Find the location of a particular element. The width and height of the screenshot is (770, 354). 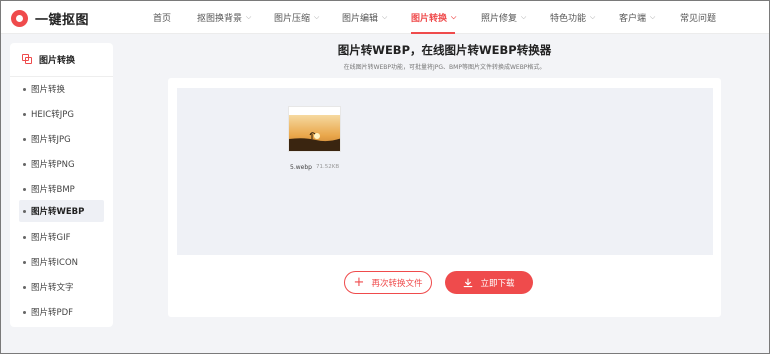

plus-icon: + is located at coordinates (359, 282).